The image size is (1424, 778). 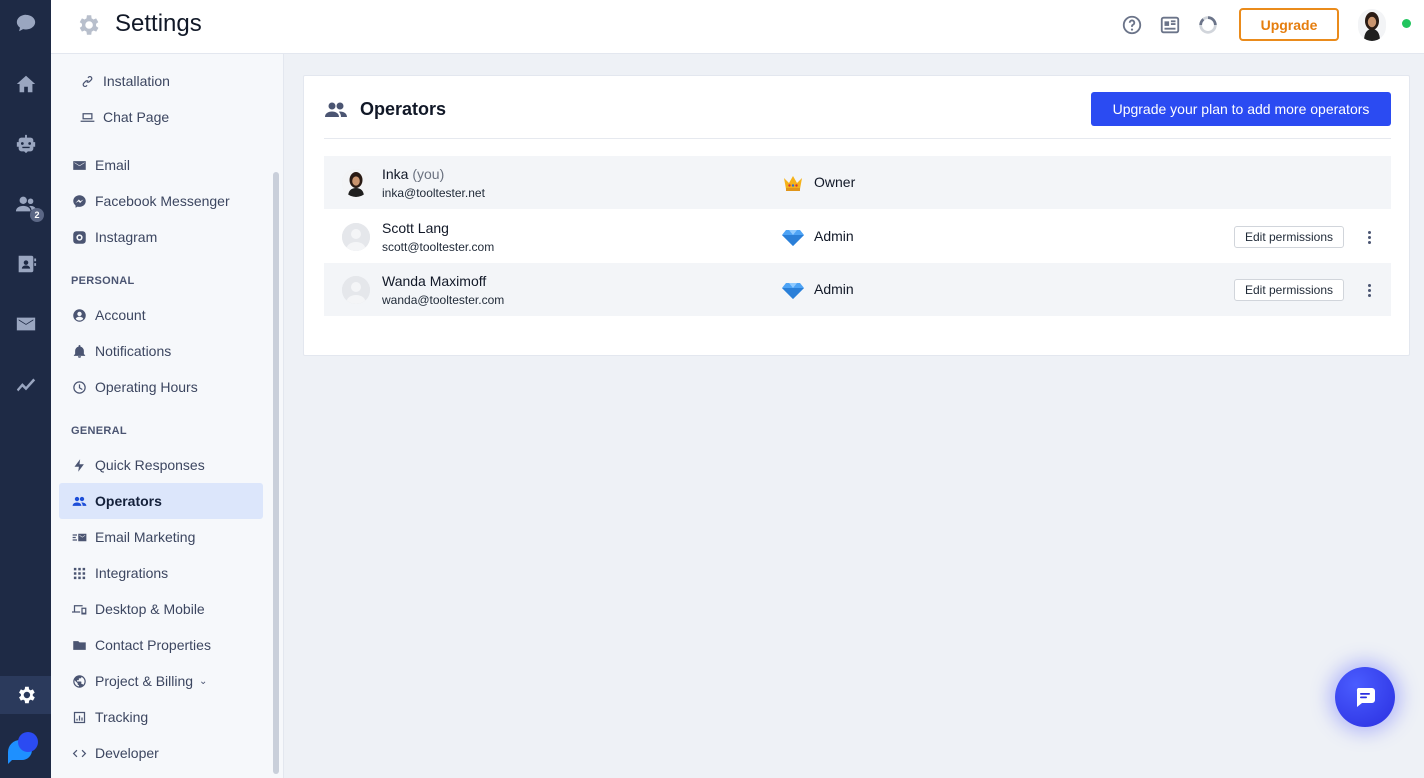 What do you see at coordinates (79, 681) in the screenshot?
I see `globe-icon` at bounding box center [79, 681].